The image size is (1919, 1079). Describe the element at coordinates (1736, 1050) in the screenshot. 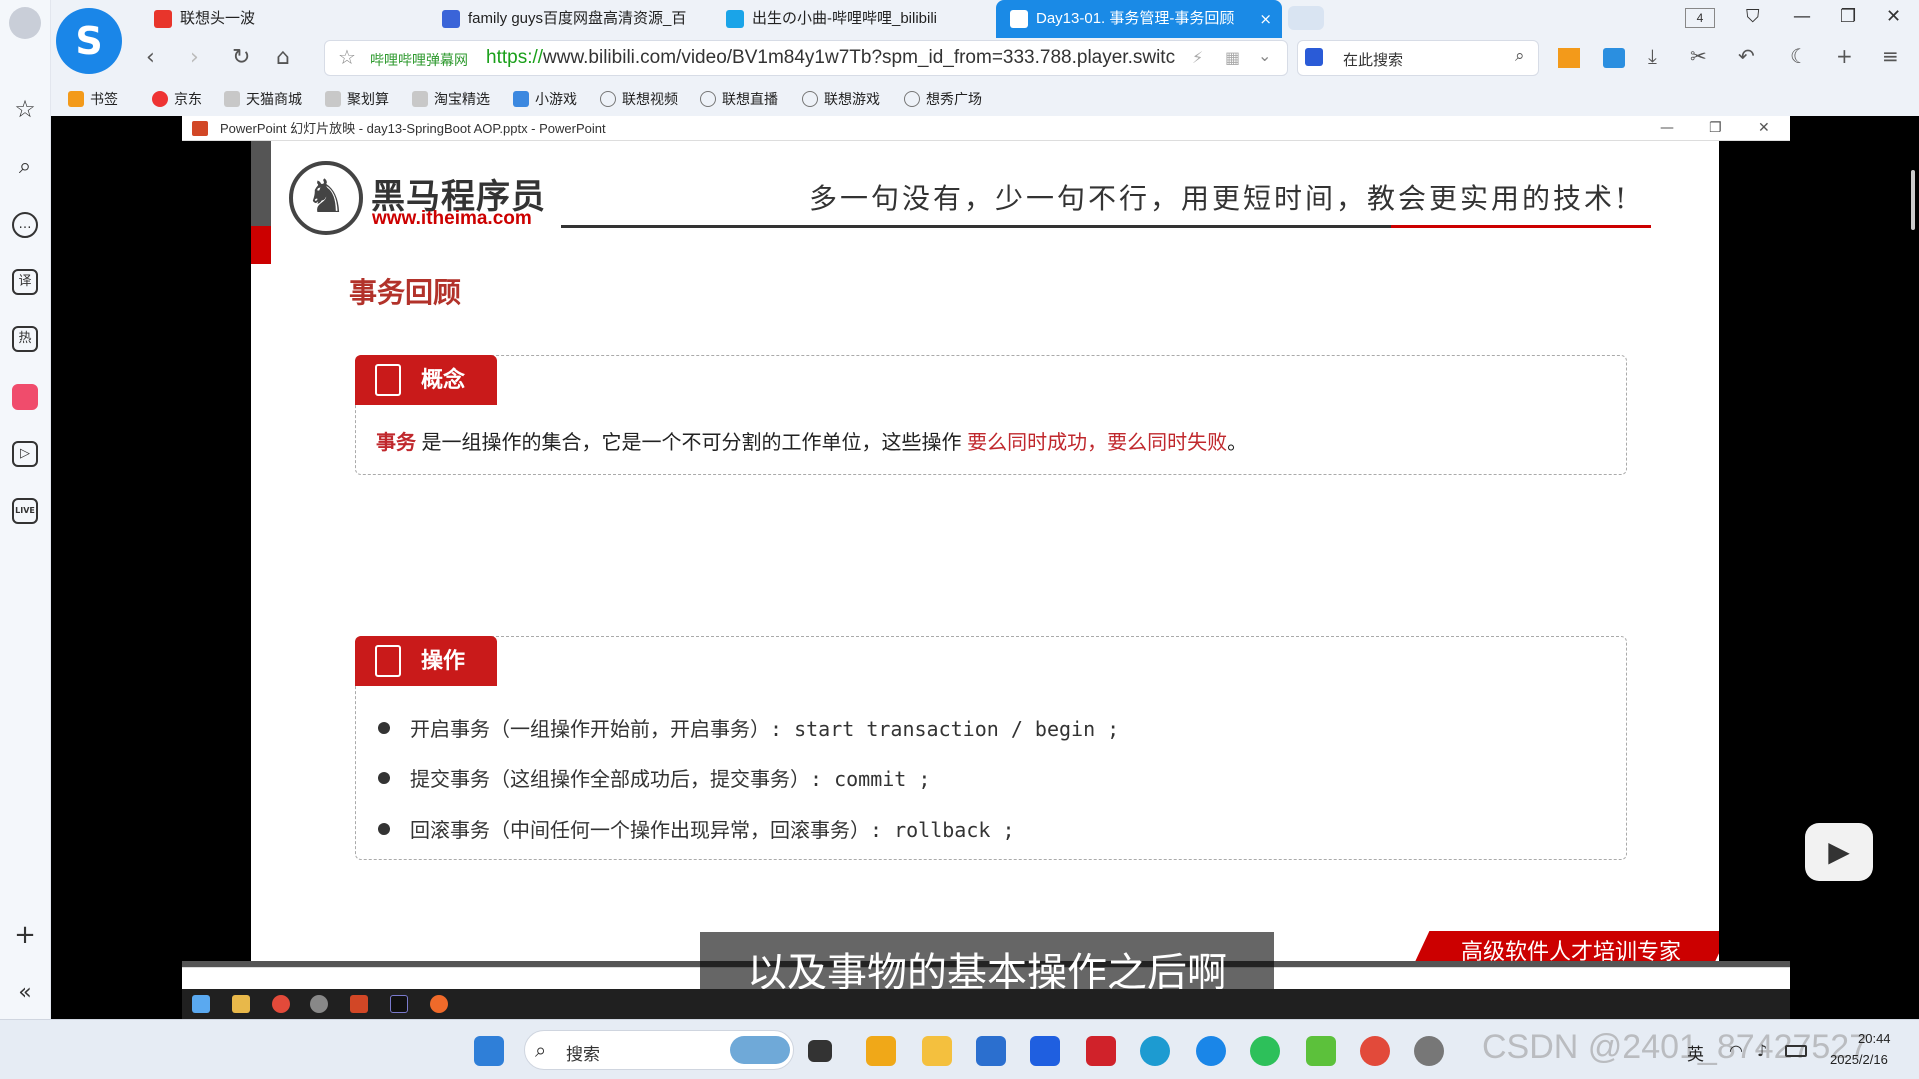

I see `wifi-icon: ◠` at that location.